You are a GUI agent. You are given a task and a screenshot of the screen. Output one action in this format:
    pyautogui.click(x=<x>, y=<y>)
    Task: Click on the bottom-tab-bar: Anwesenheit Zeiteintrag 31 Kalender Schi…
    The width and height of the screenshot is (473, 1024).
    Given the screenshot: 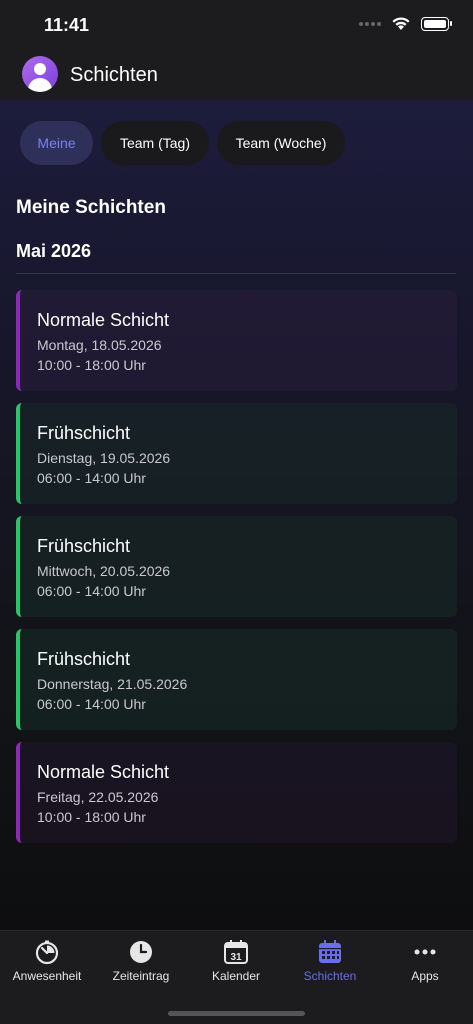 What is the action you would take?
    pyautogui.click(x=236, y=977)
    